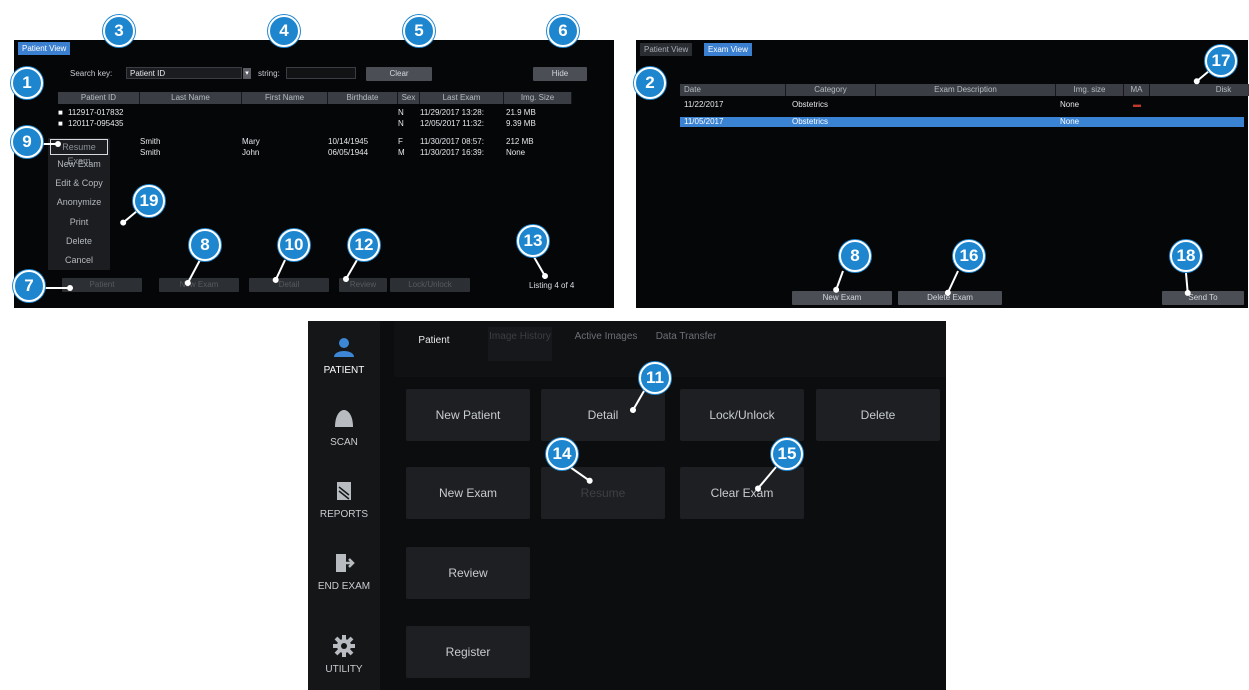 This screenshot has width=1249, height=690. Describe the element at coordinates (810, 104) in the screenshot. I see `exam-category: Obstetrics` at that location.